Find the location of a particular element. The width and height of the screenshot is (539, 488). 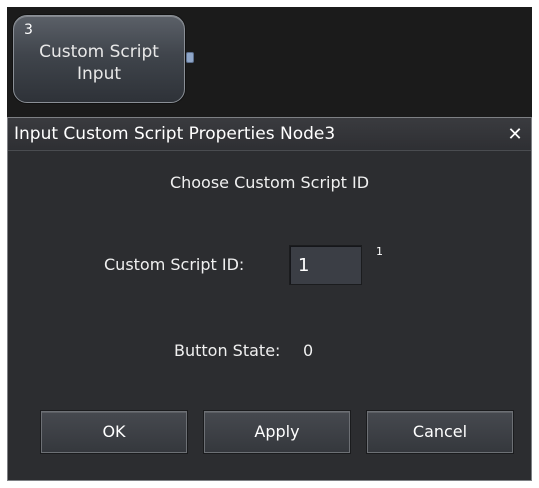

dialog-heading: Choose Custom Script ID is located at coordinates (269, 182).